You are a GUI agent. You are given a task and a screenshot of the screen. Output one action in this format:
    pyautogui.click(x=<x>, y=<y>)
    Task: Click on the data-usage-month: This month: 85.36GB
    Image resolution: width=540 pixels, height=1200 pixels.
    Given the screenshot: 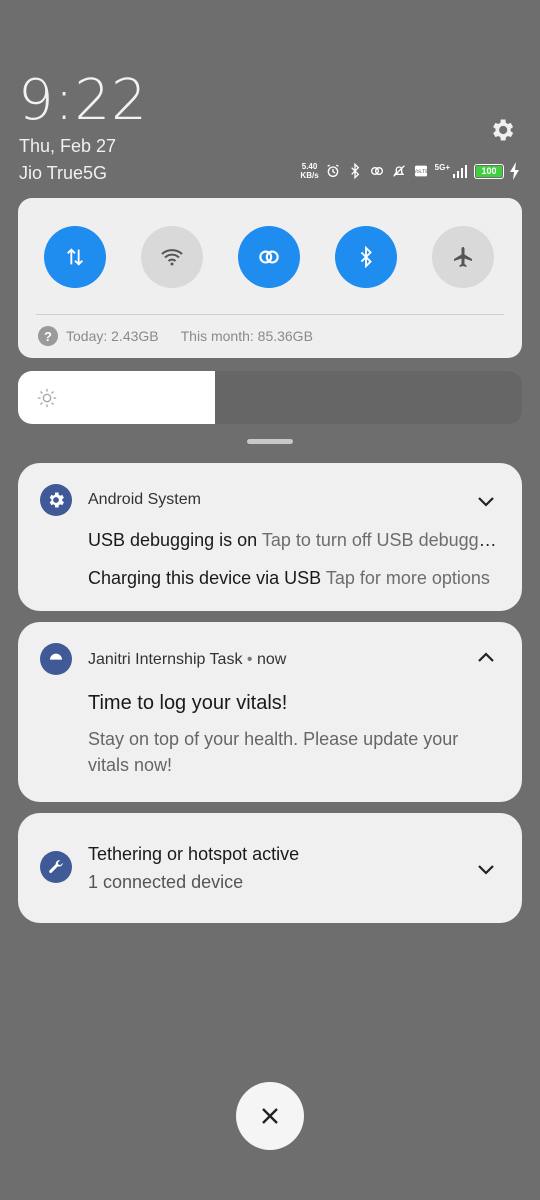 What is the action you would take?
    pyautogui.click(x=246, y=336)
    